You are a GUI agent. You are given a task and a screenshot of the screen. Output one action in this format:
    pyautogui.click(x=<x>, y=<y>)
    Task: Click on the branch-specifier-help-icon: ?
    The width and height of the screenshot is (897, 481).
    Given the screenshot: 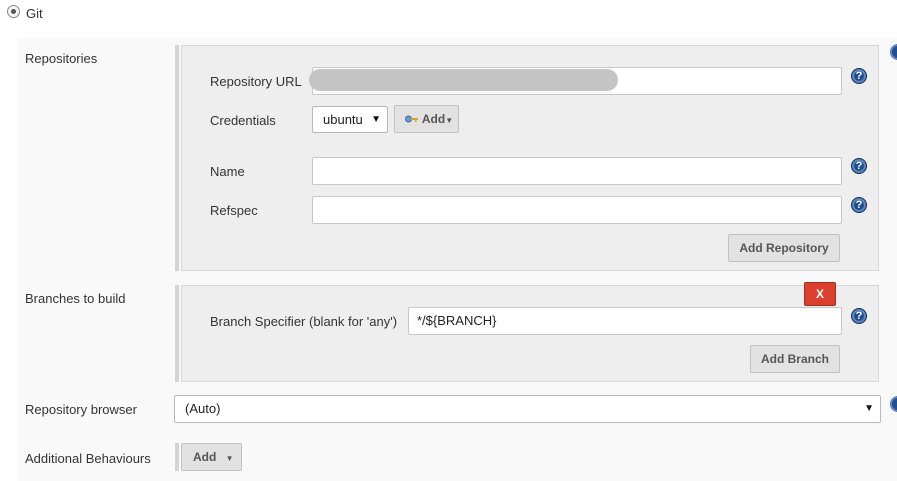 What is the action you would take?
    pyautogui.click(x=859, y=316)
    